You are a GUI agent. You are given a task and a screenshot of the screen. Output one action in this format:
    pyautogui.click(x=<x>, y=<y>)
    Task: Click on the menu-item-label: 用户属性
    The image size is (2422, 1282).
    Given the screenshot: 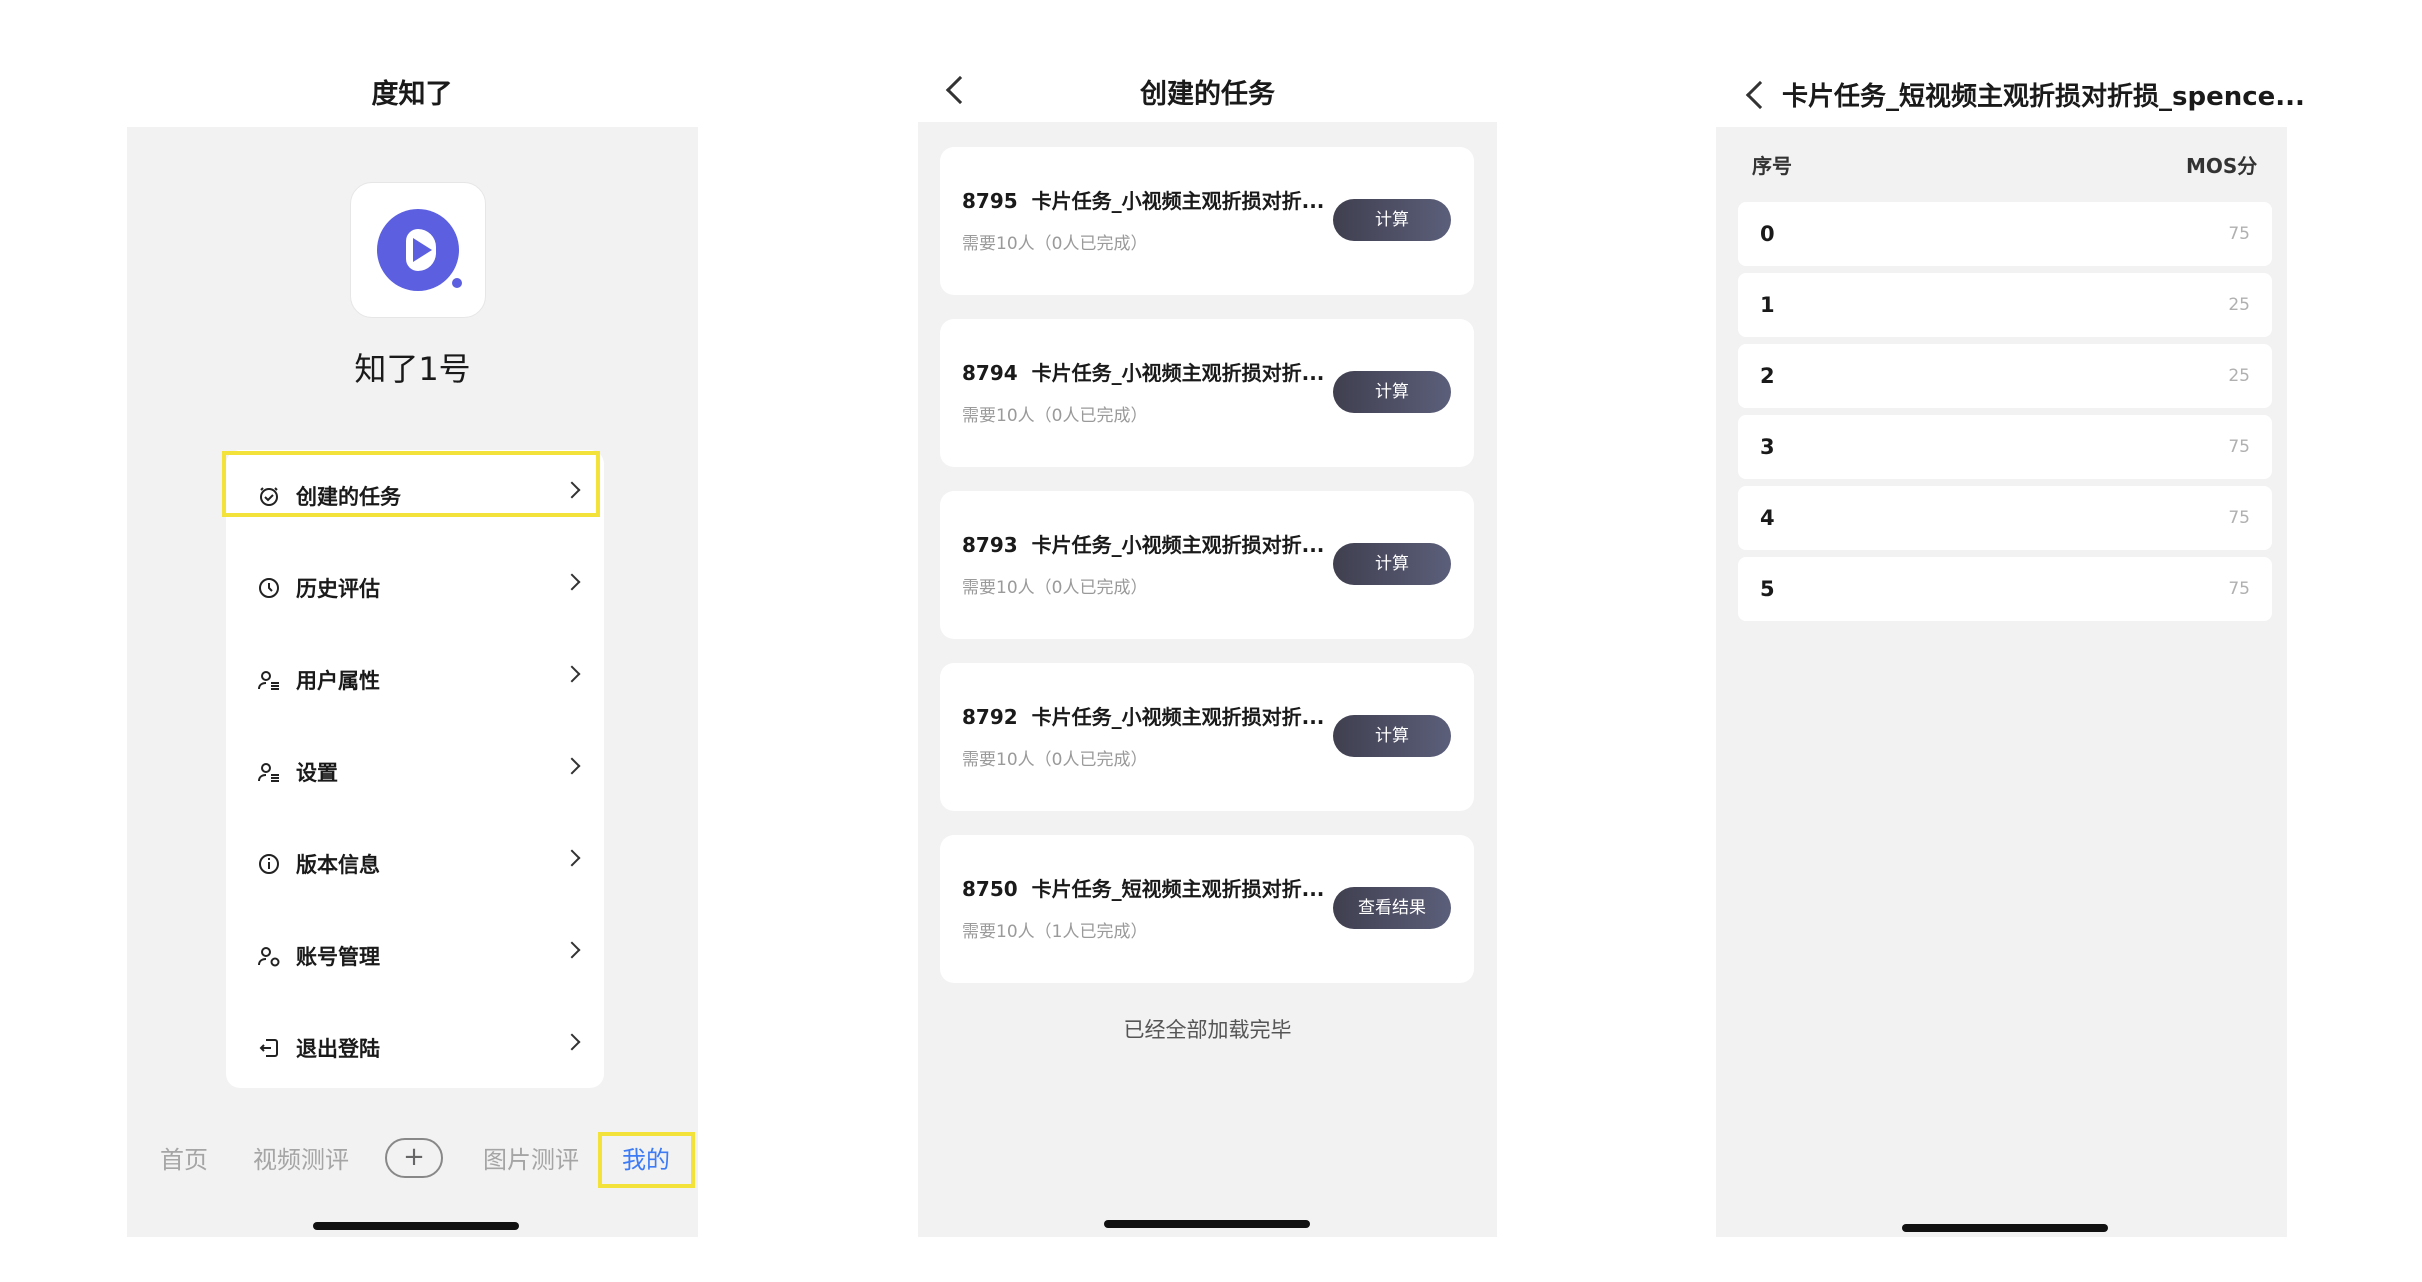 What is the action you would take?
    pyautogui.click(x=338, y=681)
    